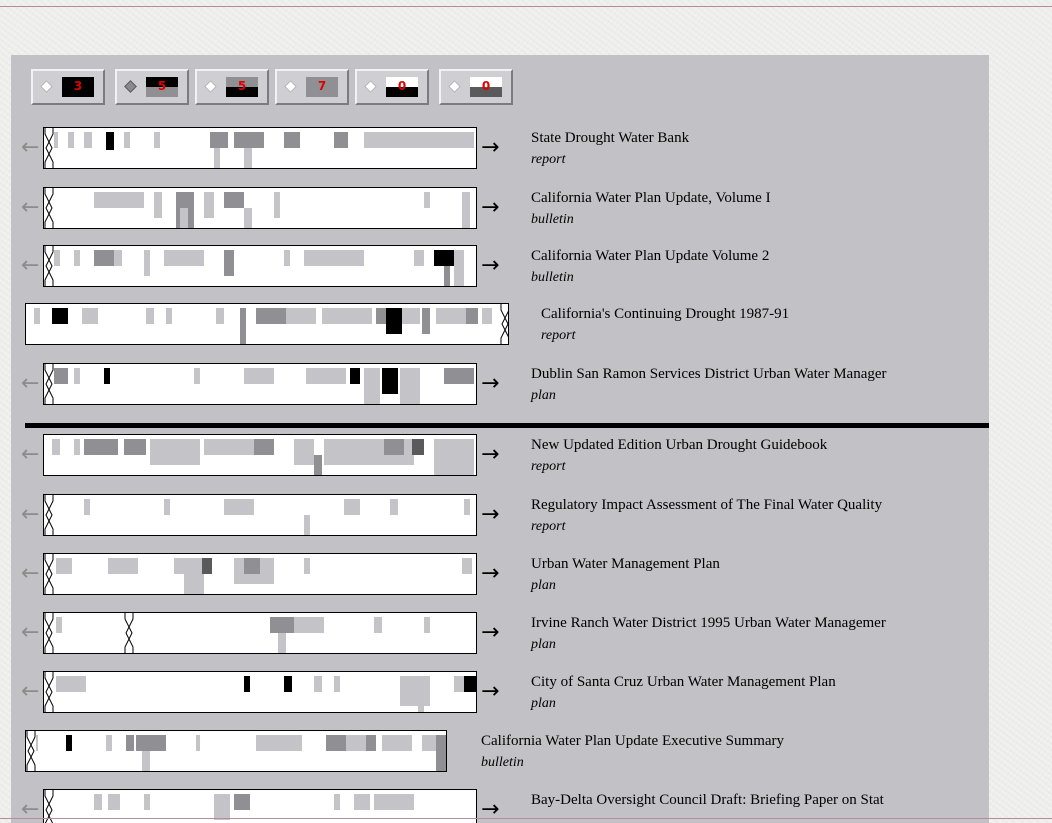 This screenshot has height=823, width=1052. Describe the element at coordinates (665, 314) in the screenshot. I see `result-title-link: California's Continuing Drought 1987-91` at that location.